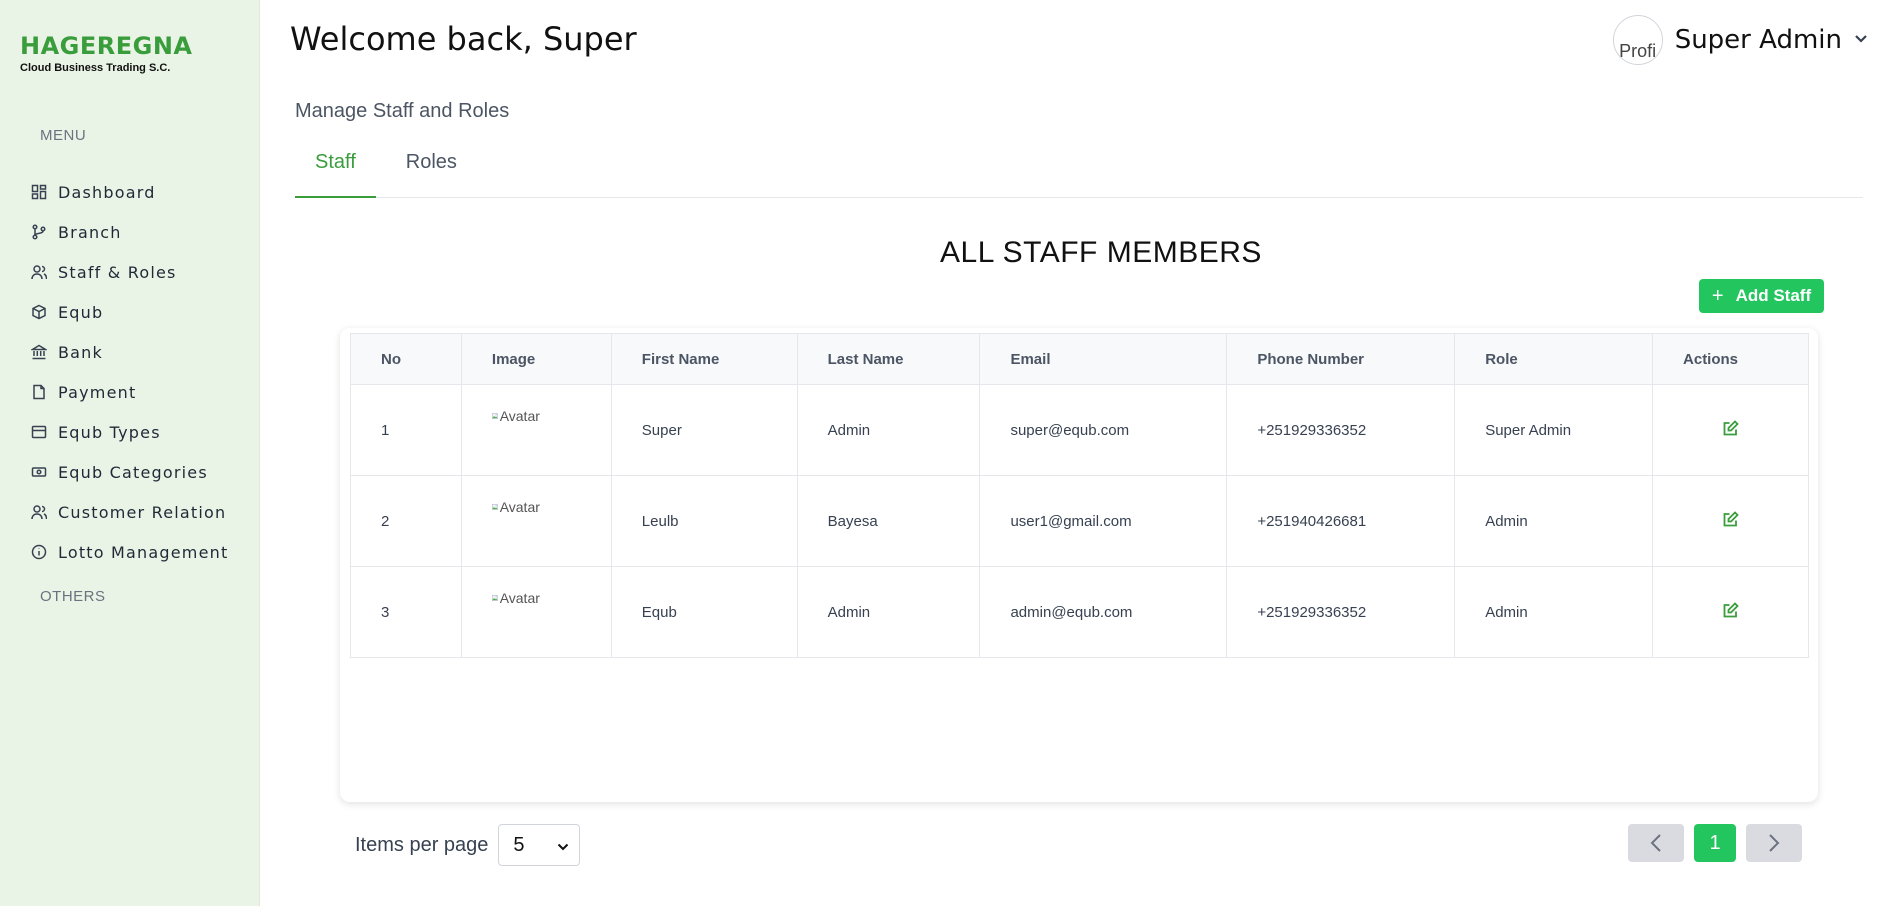 Image resolution: width=1902 pixels, height=906 pixels. Describe the element at coordinates (1103, 359) in the screenshot. I see `column-header-email: Email` at that location.